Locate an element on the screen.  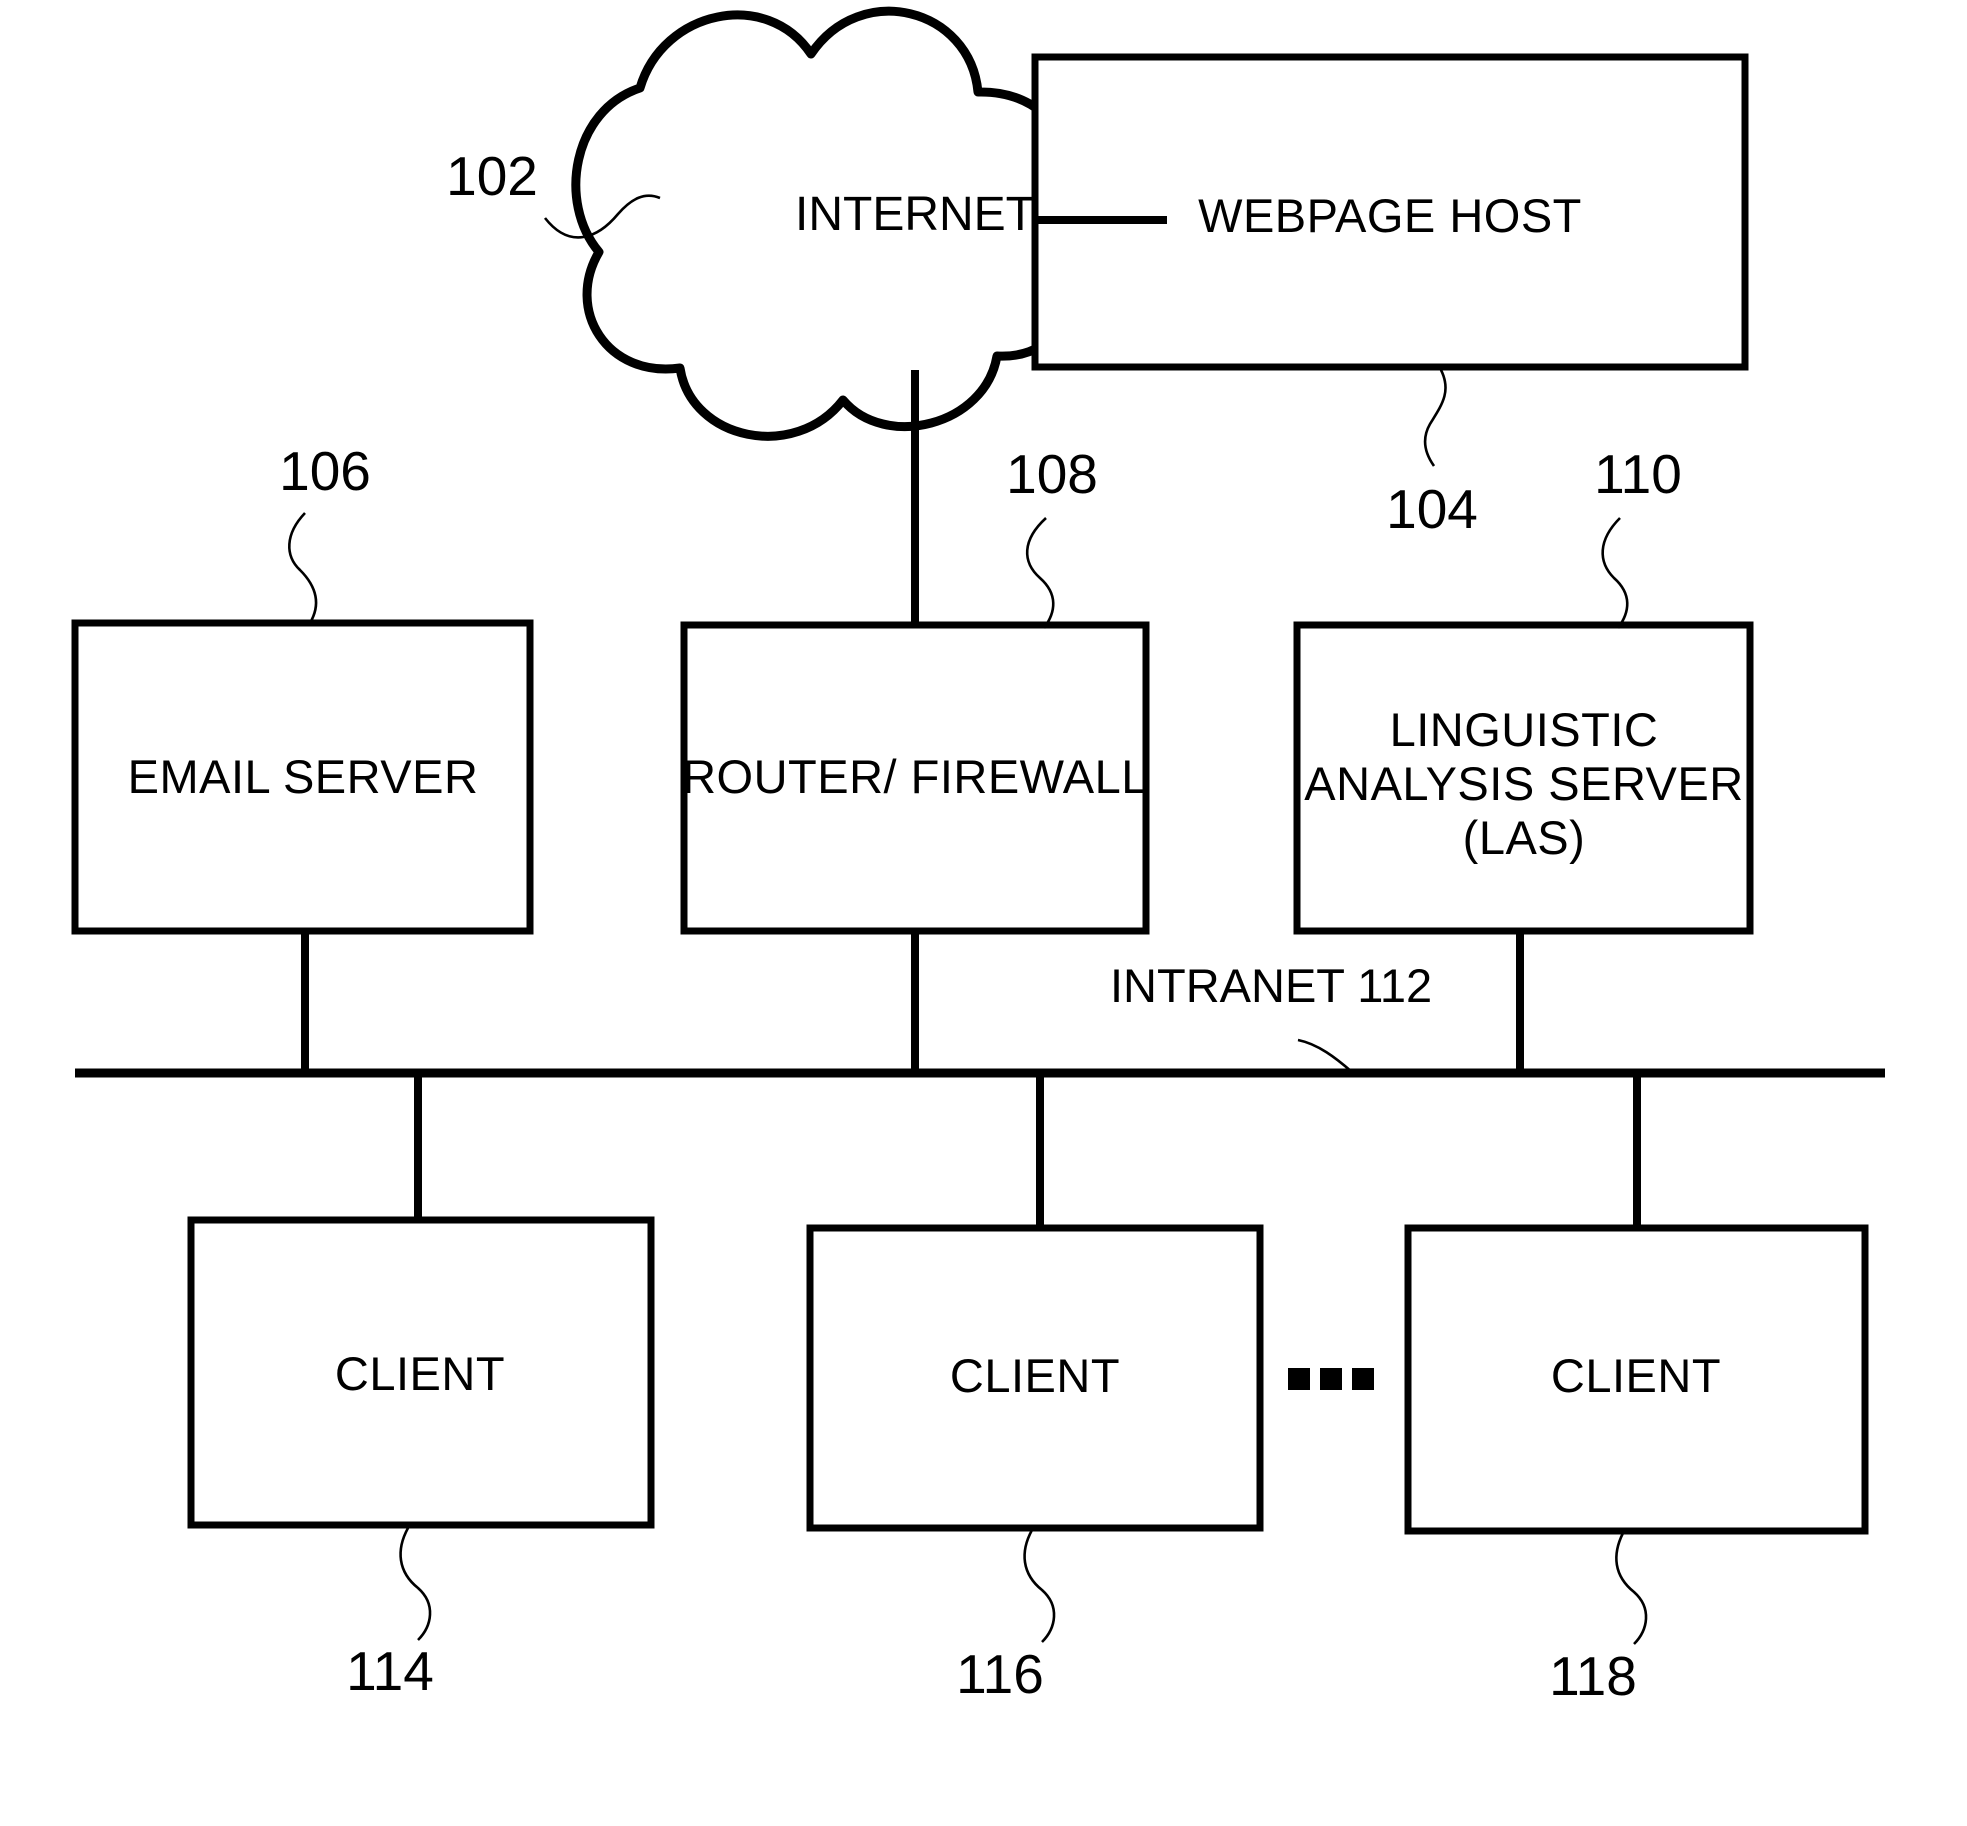
router-firewall-label: ROUTER/ FIREWALL is located at coordinates (915, 776).